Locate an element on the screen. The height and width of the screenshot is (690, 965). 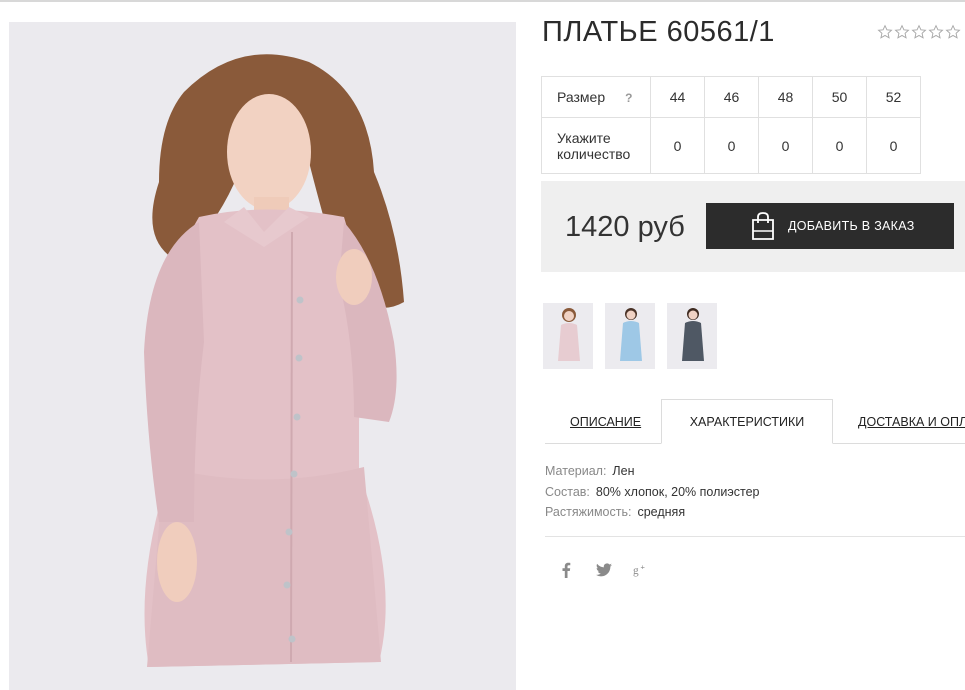
spec-value: средняя is located at coordinates (661, 512).